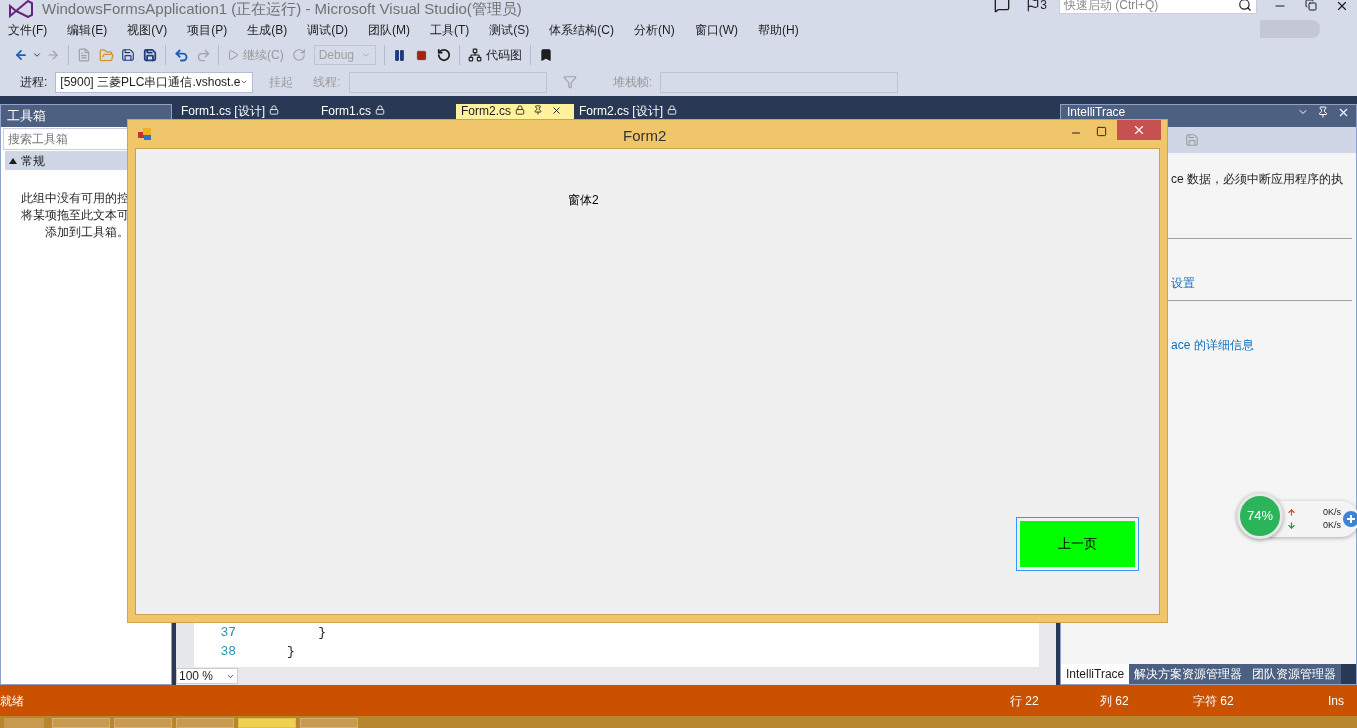 This screenshot has width=1357, height=728. What do you see at coordinates (1188, 674) in the screenshot?
I see `panel-tab: 解决方案资源管理器` at bounding box center [1188, 674].